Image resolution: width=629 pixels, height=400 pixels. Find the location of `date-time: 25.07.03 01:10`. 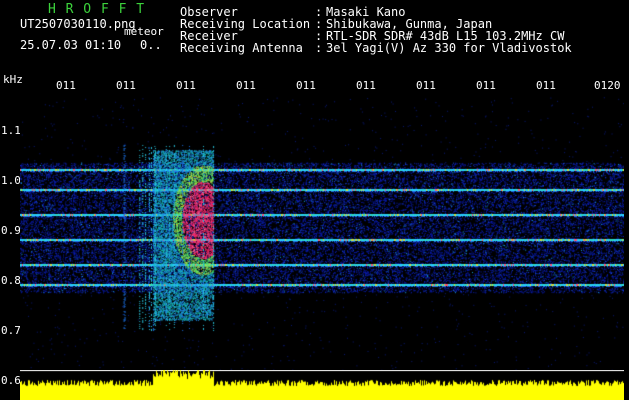

date-time: 25.07.03 01:10 is located at coordinates (71, 45).